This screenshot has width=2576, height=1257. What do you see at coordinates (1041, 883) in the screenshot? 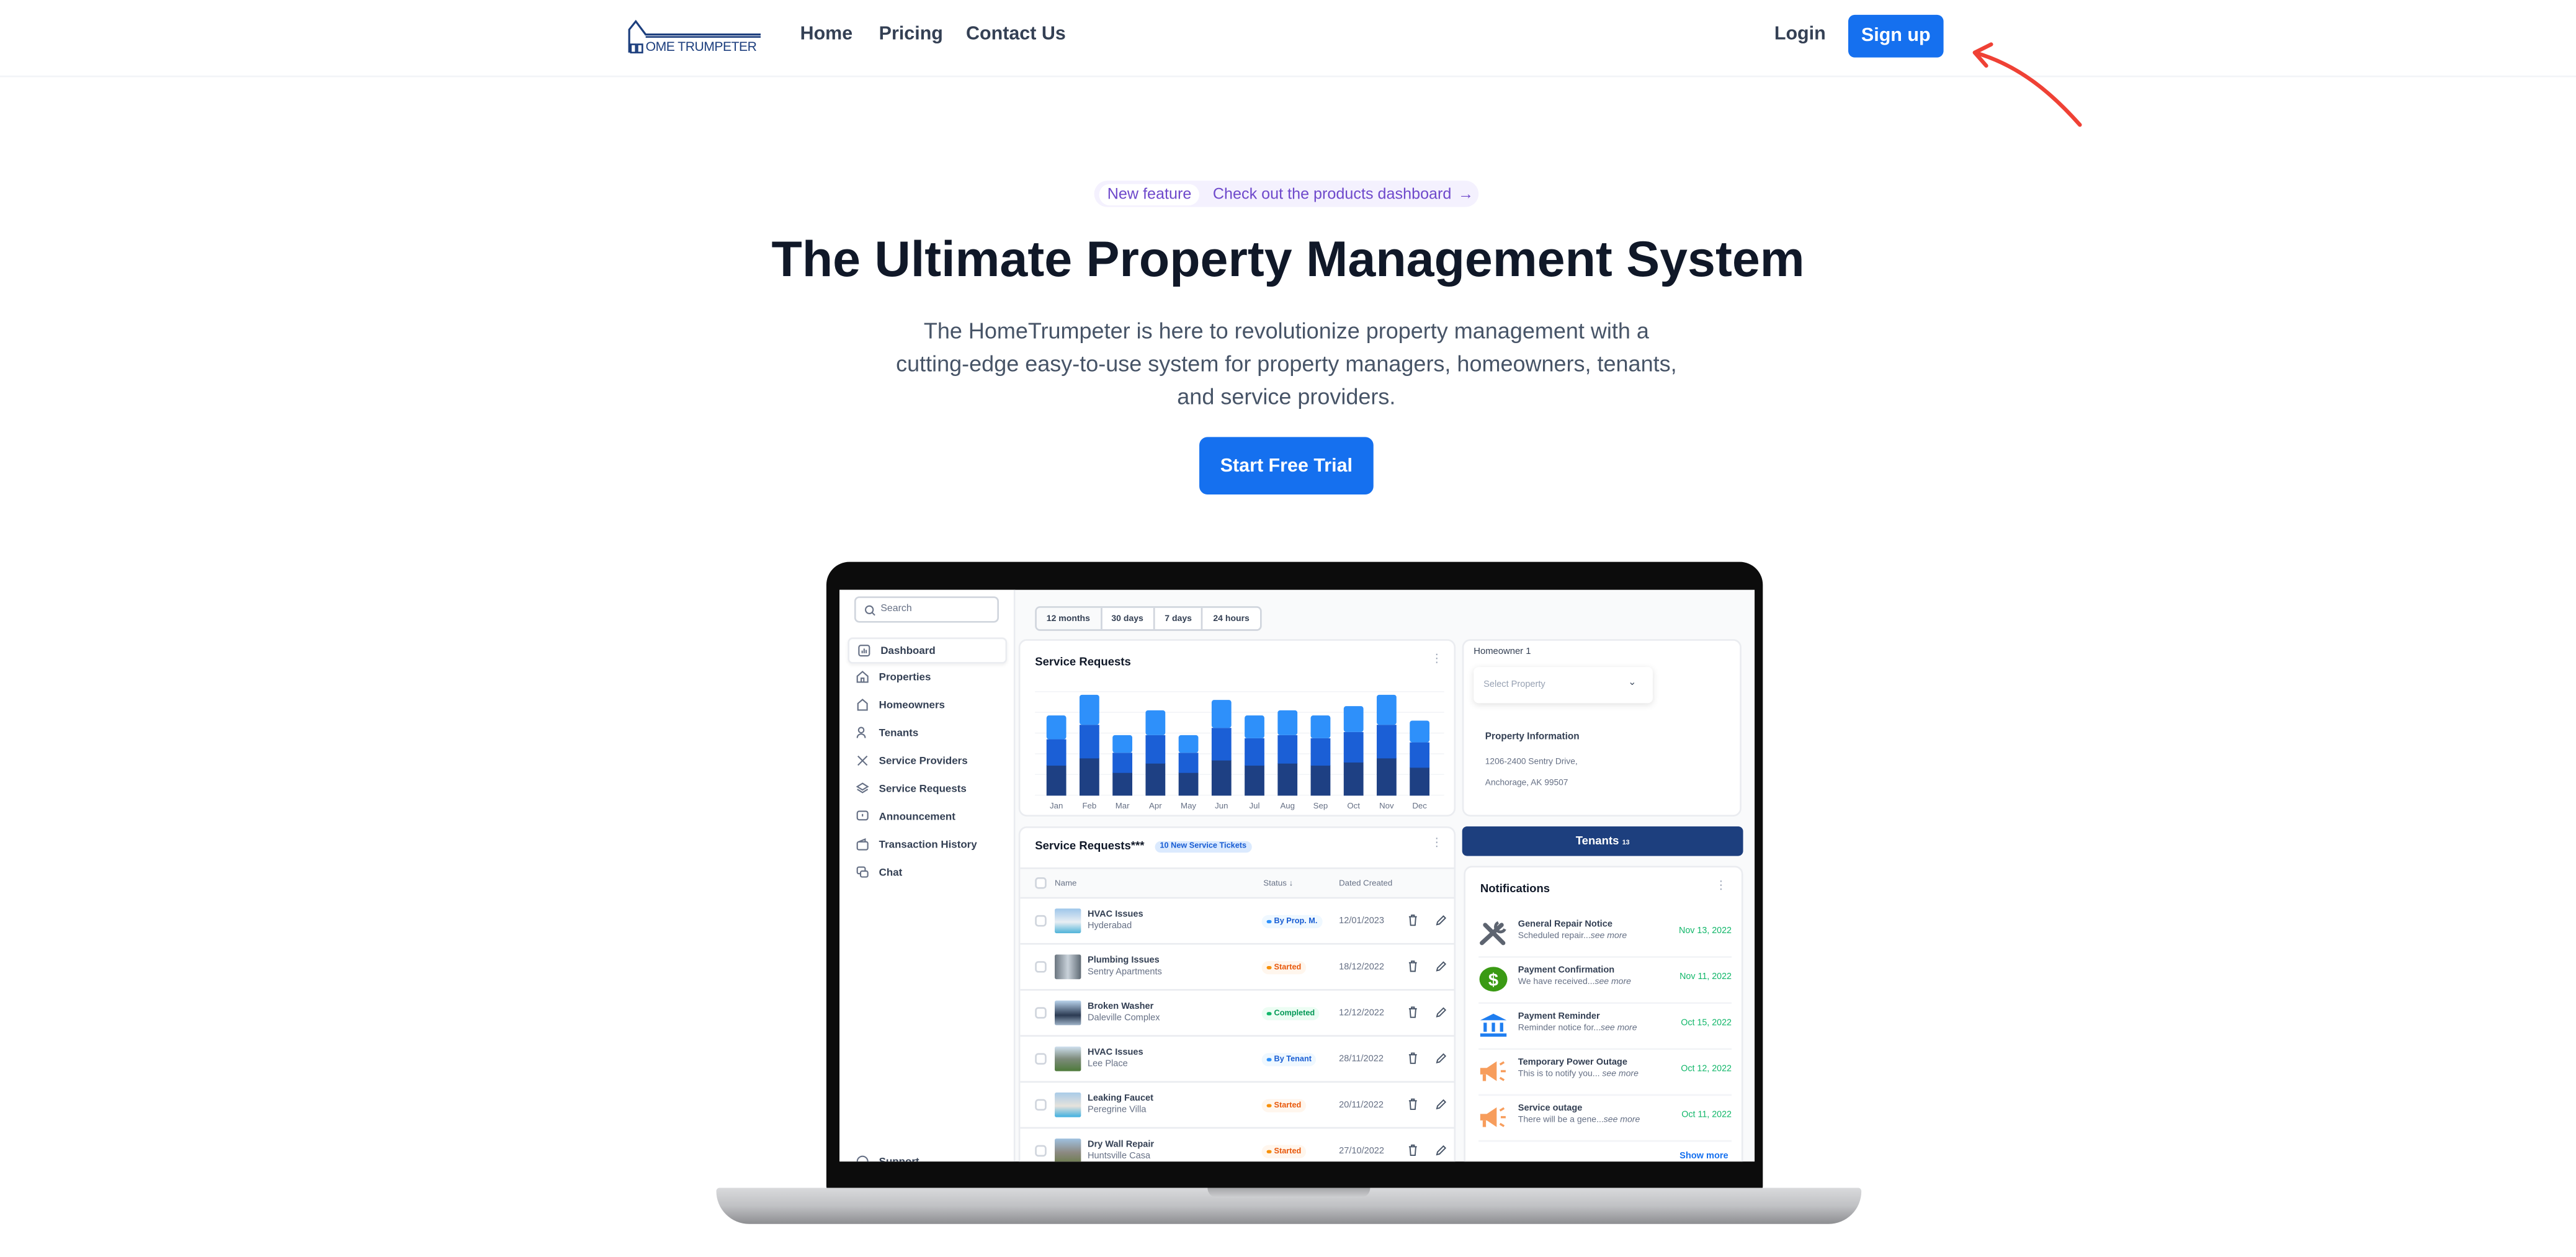
I see `select-all-checkbox` at bounding box center [1041, 883].